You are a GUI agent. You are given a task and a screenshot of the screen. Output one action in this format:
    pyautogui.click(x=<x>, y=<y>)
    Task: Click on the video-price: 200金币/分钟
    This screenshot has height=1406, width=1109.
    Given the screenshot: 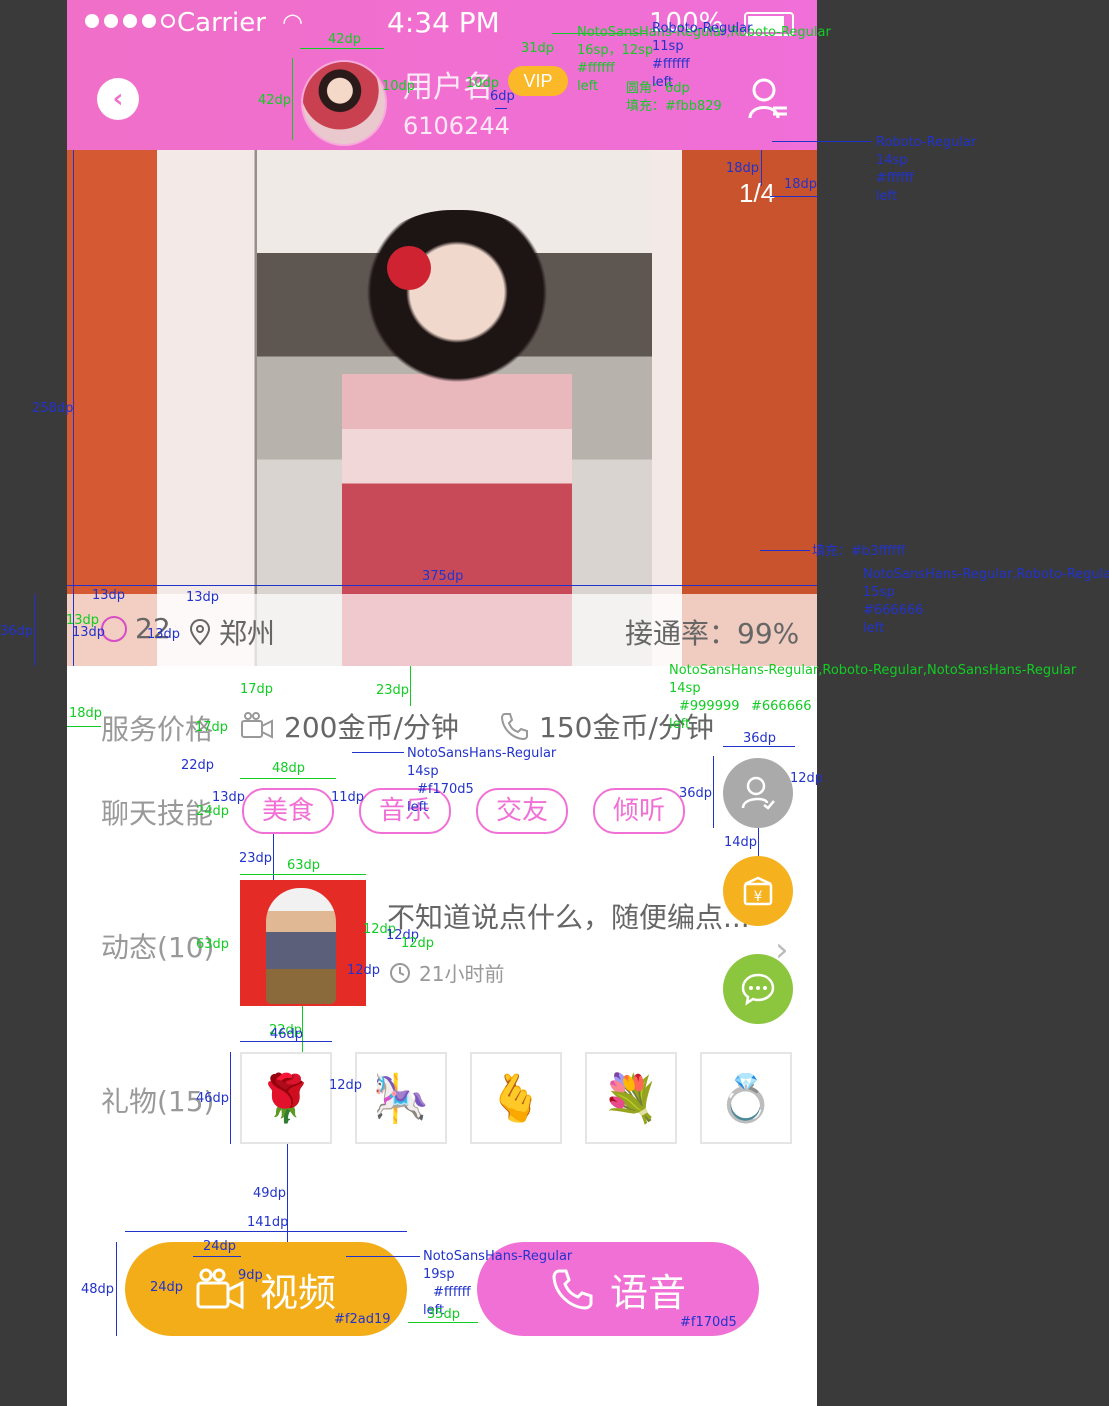 What is the action you would take?
    pyautogui.click(x=349, y=726)
    